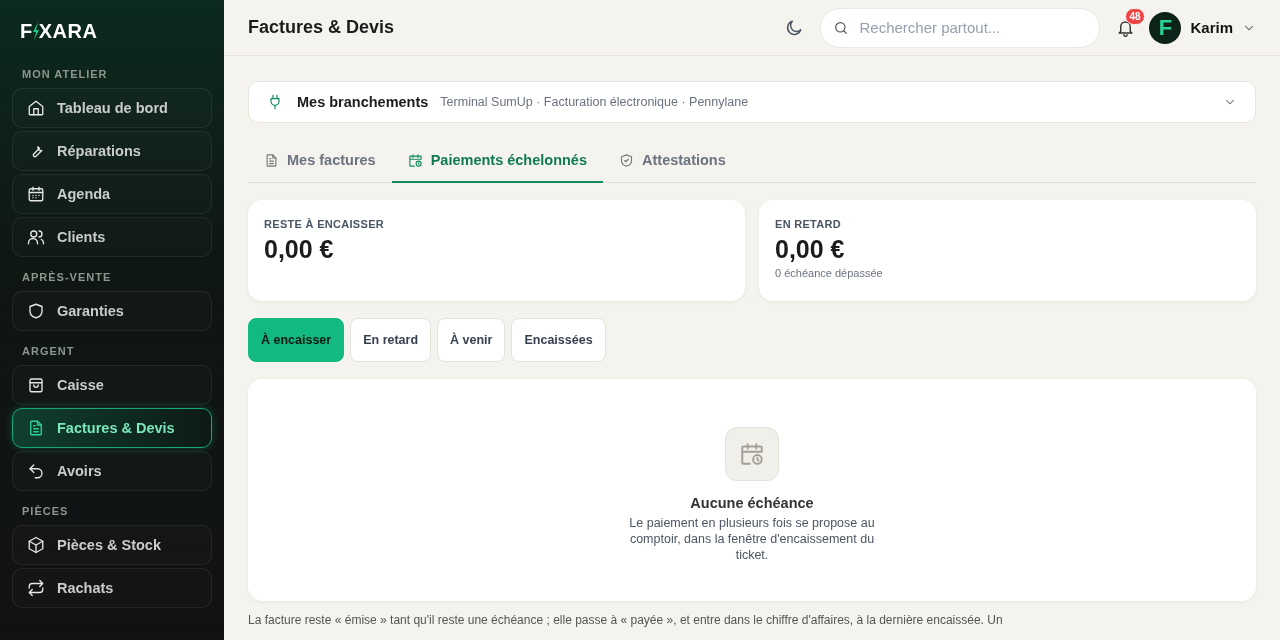 The height and width of the screenshot is (640, 1280). Describe the element at coordinates (112, 194) in the screenshot. I see `nav-item: Agenda` at that location.